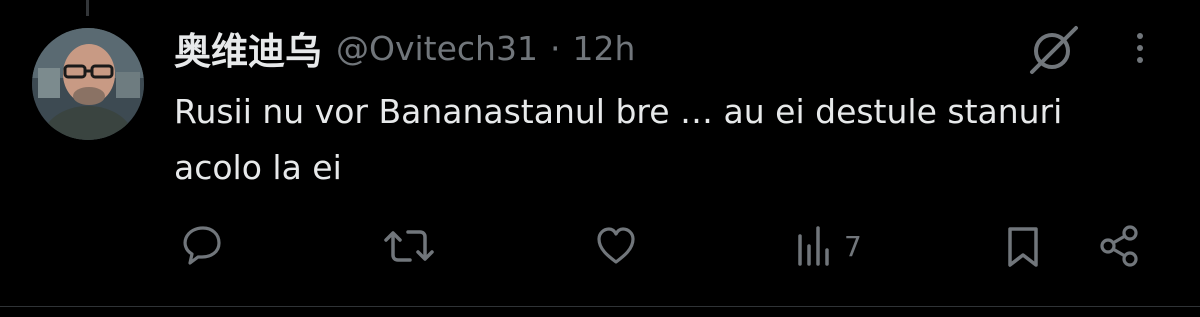 Image resolution: width=1200 pixels, height=317 pixels. I want to click on views-count: 7, so click(853, 246).